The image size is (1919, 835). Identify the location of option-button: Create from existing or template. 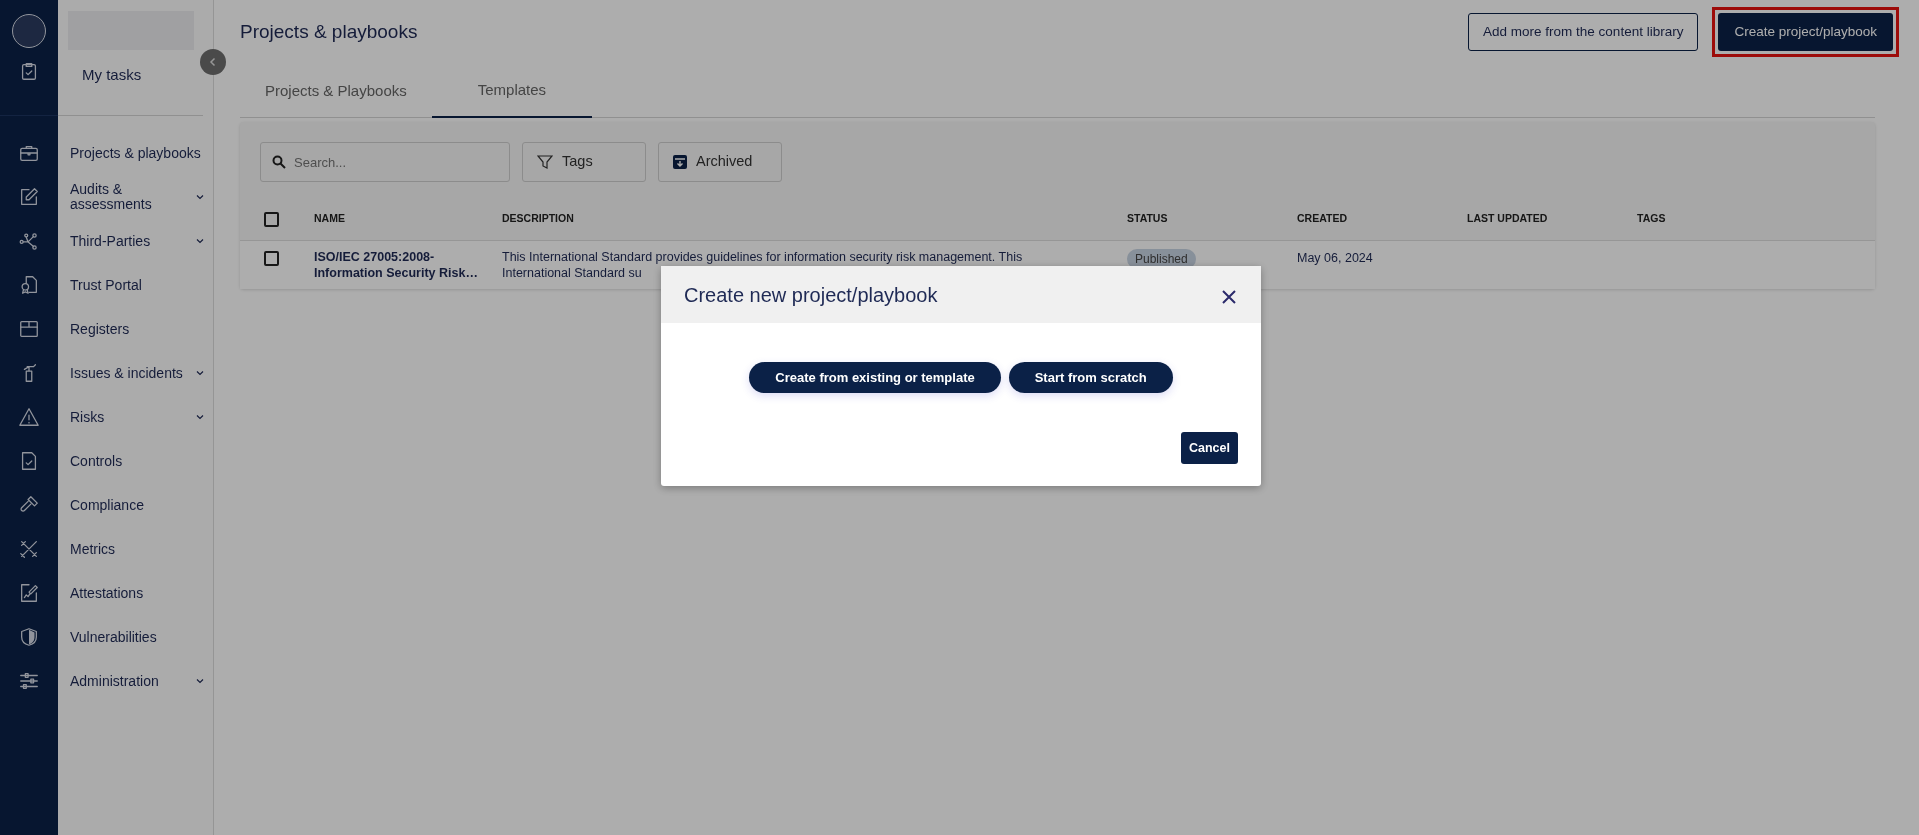
(875, 377).